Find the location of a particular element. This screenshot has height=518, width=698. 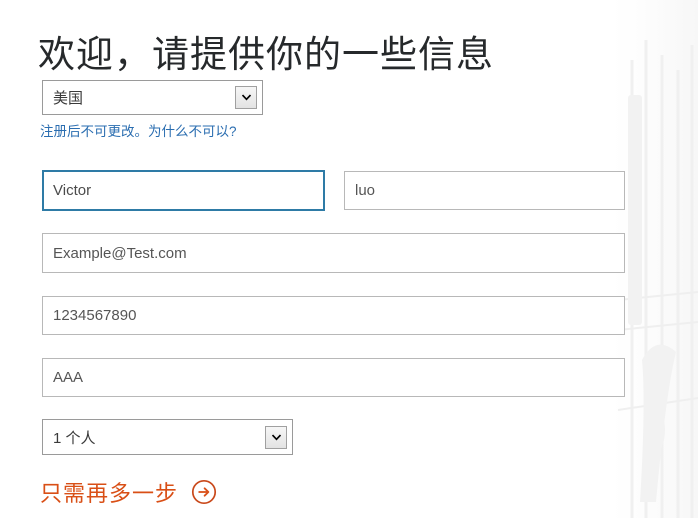

first-name-input is located at coordinates (183, 190).